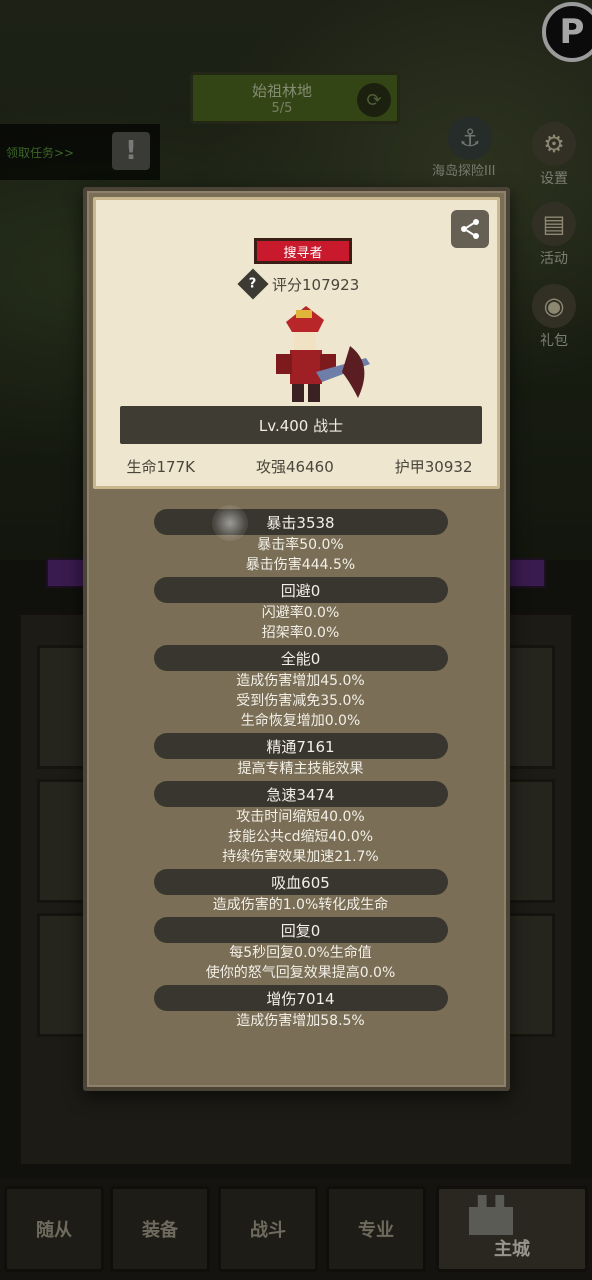 Image resolution: width=592 pixels, height=1280 pixels. Describe the element at coordinates (295, 467) in the screenshot. I see `hero-stat-attack: 攻强46460` at that location.